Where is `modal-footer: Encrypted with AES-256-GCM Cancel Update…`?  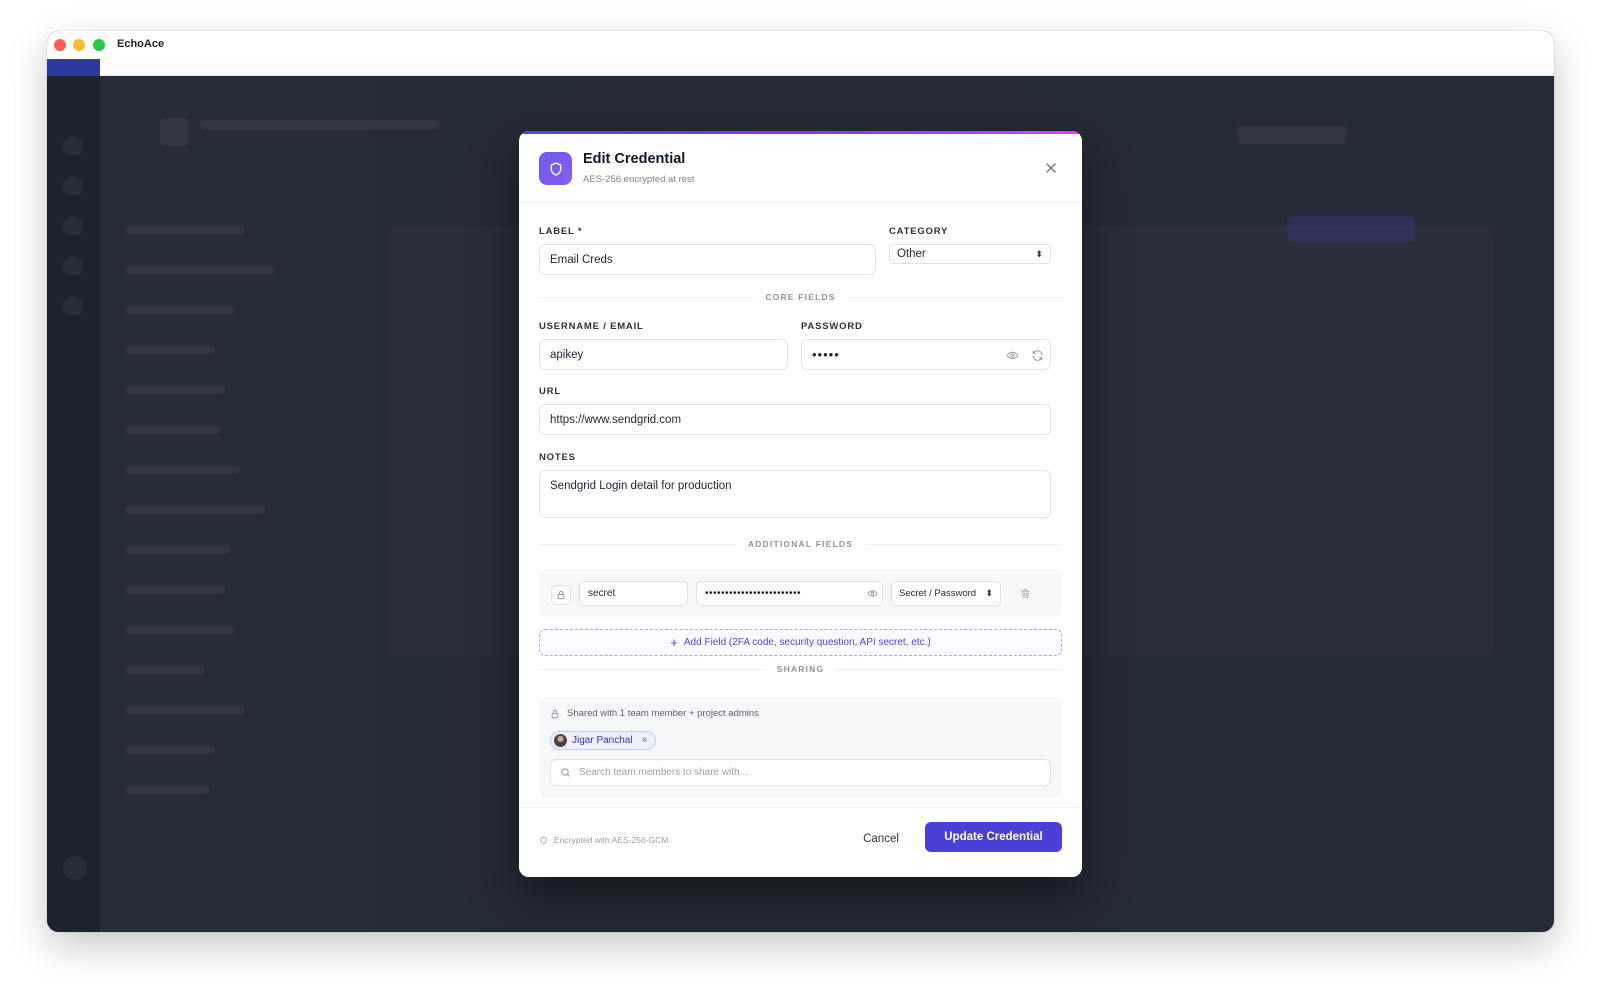
modal-footer: Encrypted with AES-256-GCM Cancel Update… is located at coordinates (800, 842).